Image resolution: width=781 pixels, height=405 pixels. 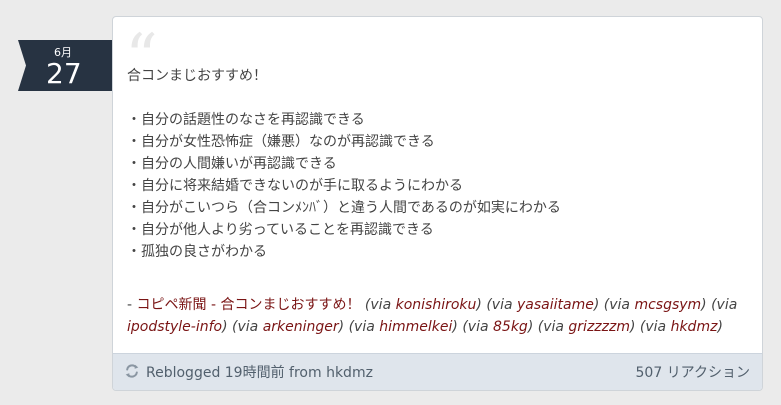 I want to click on source-link: コピペ新聞 - 合コンまじおすすめ！, so click(x=249, y=305).